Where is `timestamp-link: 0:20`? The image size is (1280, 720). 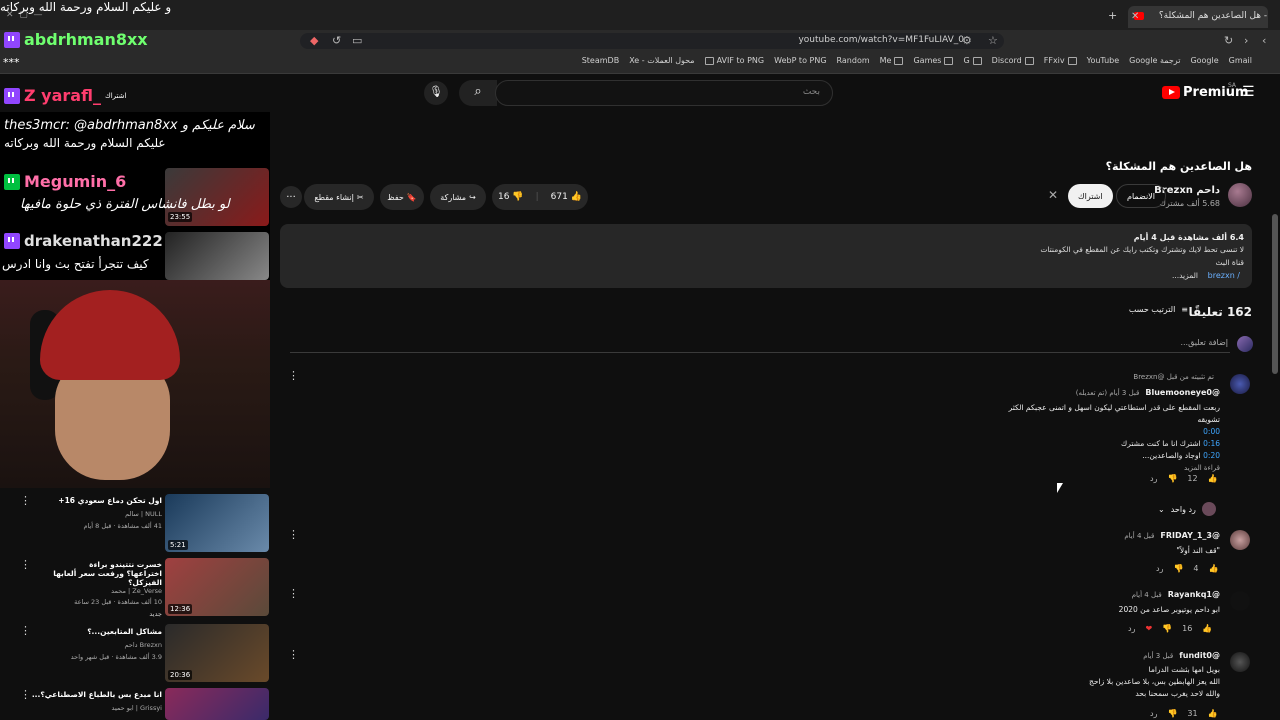
timestamp-link: 0:20 is located at coordinates (1211, 455).